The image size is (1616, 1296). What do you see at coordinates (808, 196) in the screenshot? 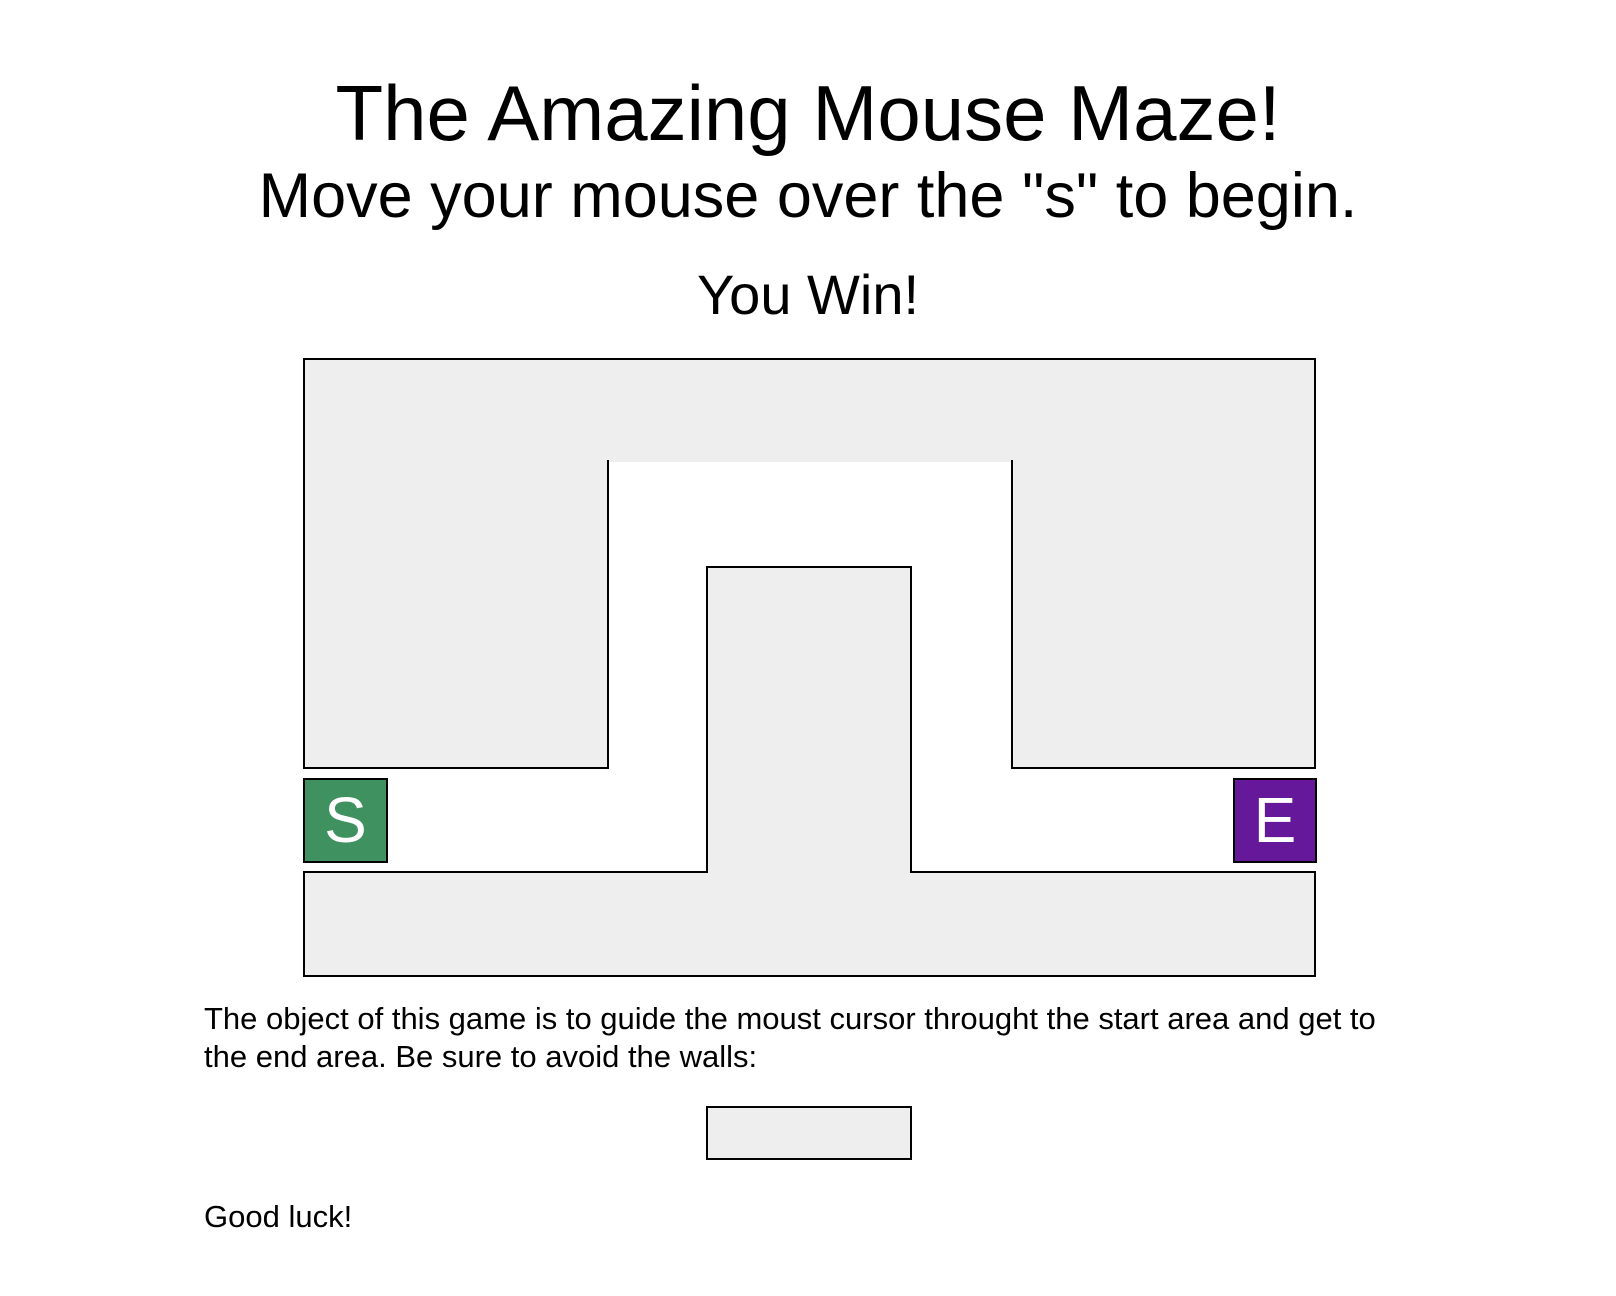
I see `page-subtitle: Move your mouse over the "s" to begin.` at bounding box center [808, 196].